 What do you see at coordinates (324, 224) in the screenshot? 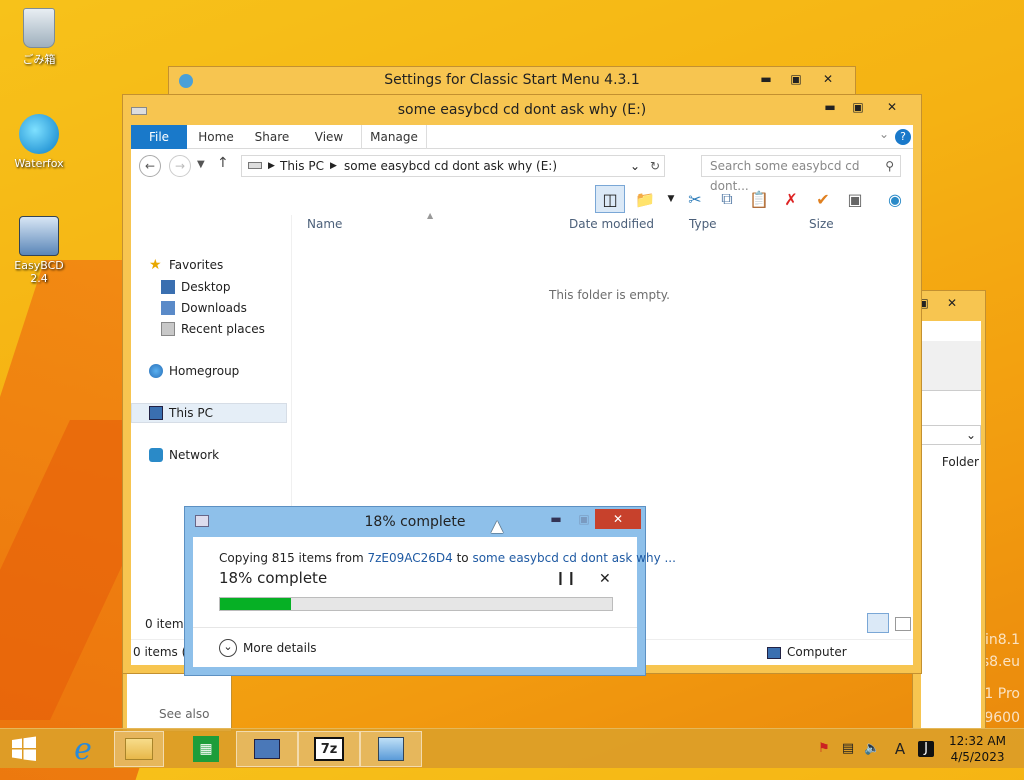
I see `column-name: Name` at bounding box center [324, 224].